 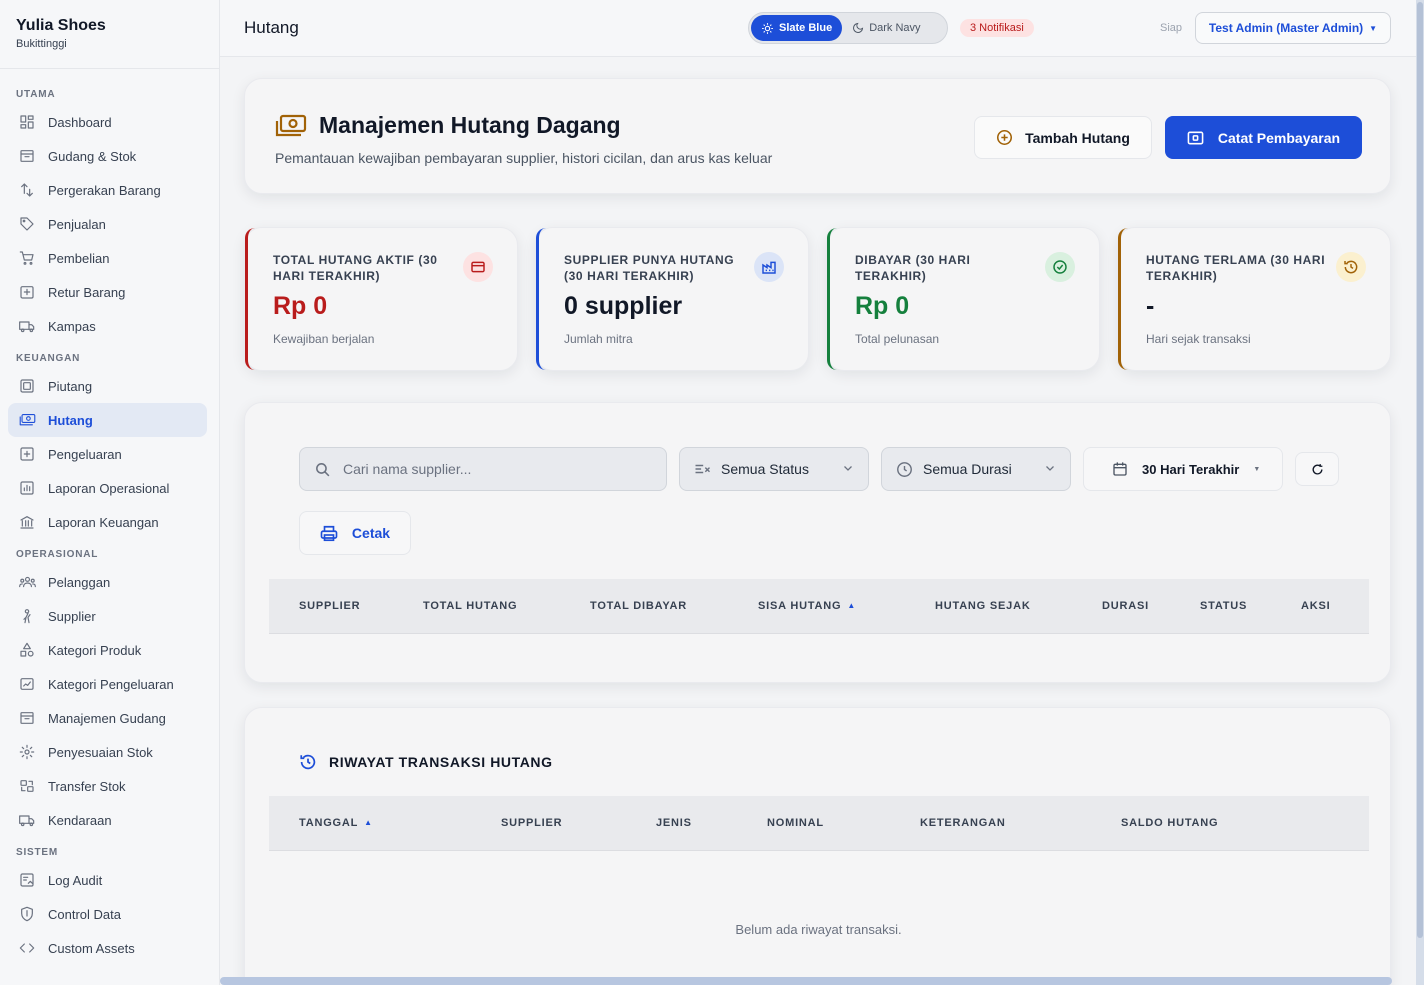 What do you see at coordinates (895, 28) in the screenshot?
I see `theme-dark-label: Dark Navy` at bounding box center [895, 28].